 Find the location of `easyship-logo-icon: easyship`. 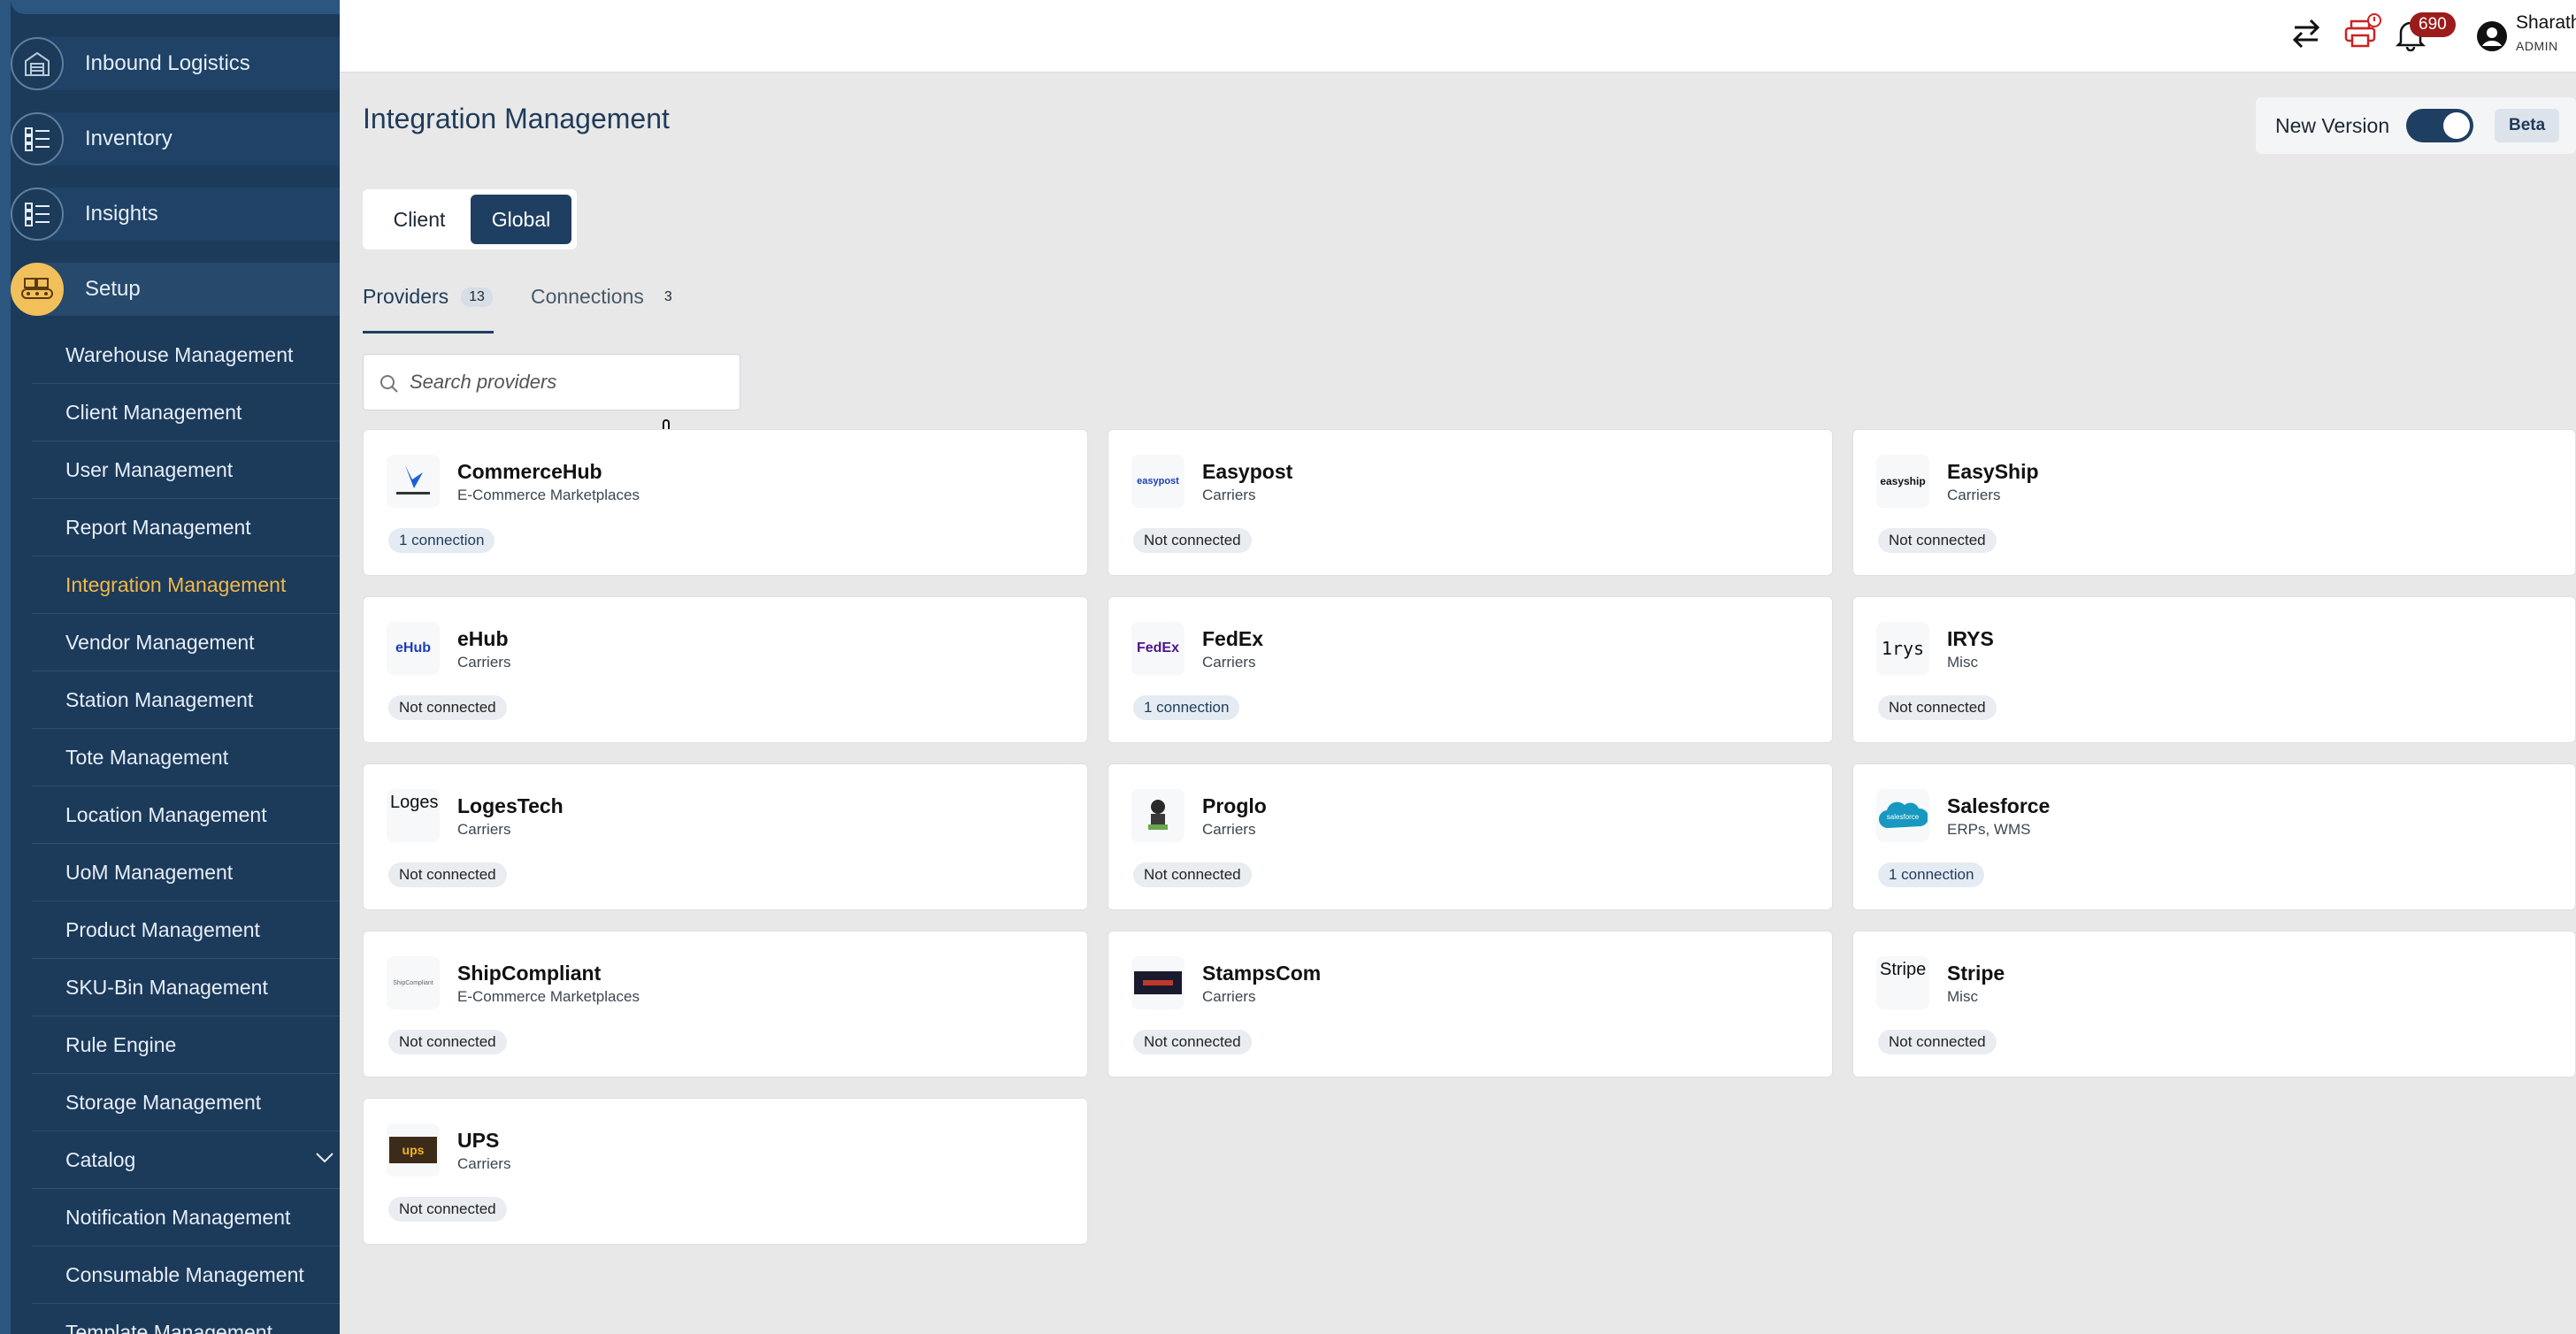

easyship-logo-icon: easyship is located at coordinates (1902, 481).